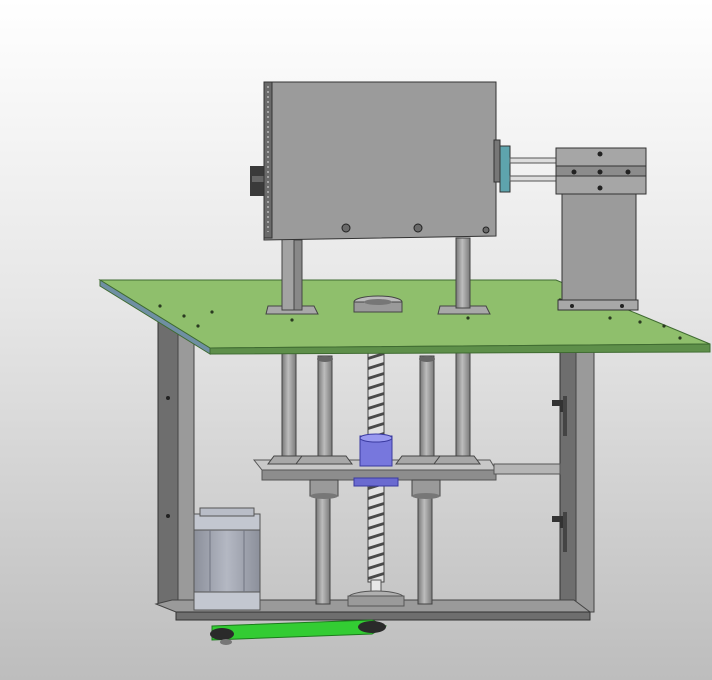  I want to click on frame-left-leg, so click(176, 466).